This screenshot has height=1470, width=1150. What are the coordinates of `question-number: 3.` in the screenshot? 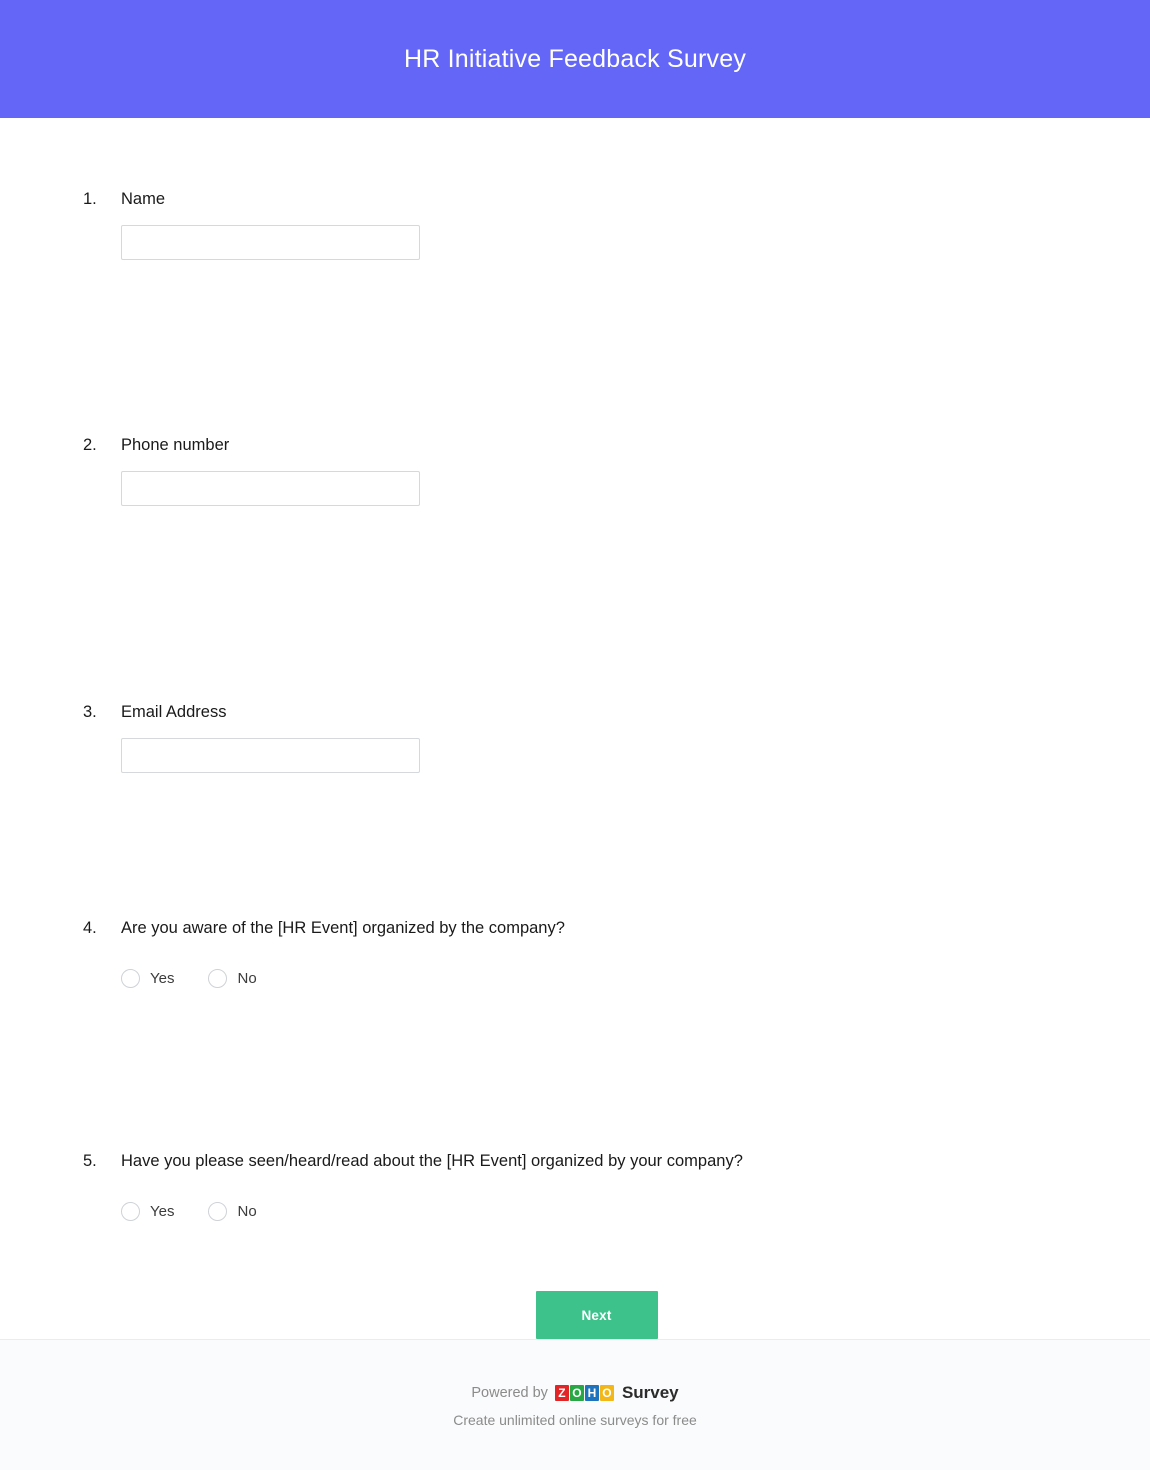 It's located at (90, 712).